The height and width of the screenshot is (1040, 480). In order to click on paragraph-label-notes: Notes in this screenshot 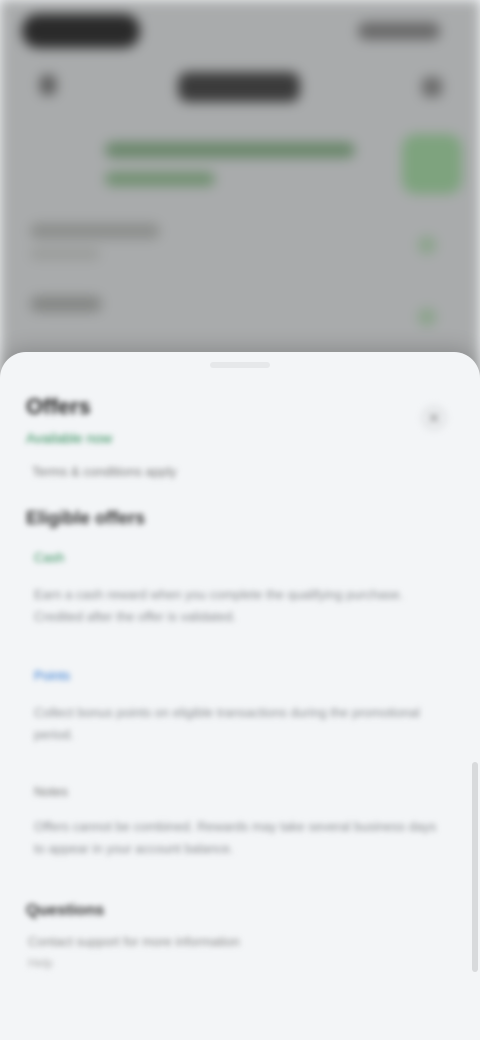, I will do `click(51, 791)`.